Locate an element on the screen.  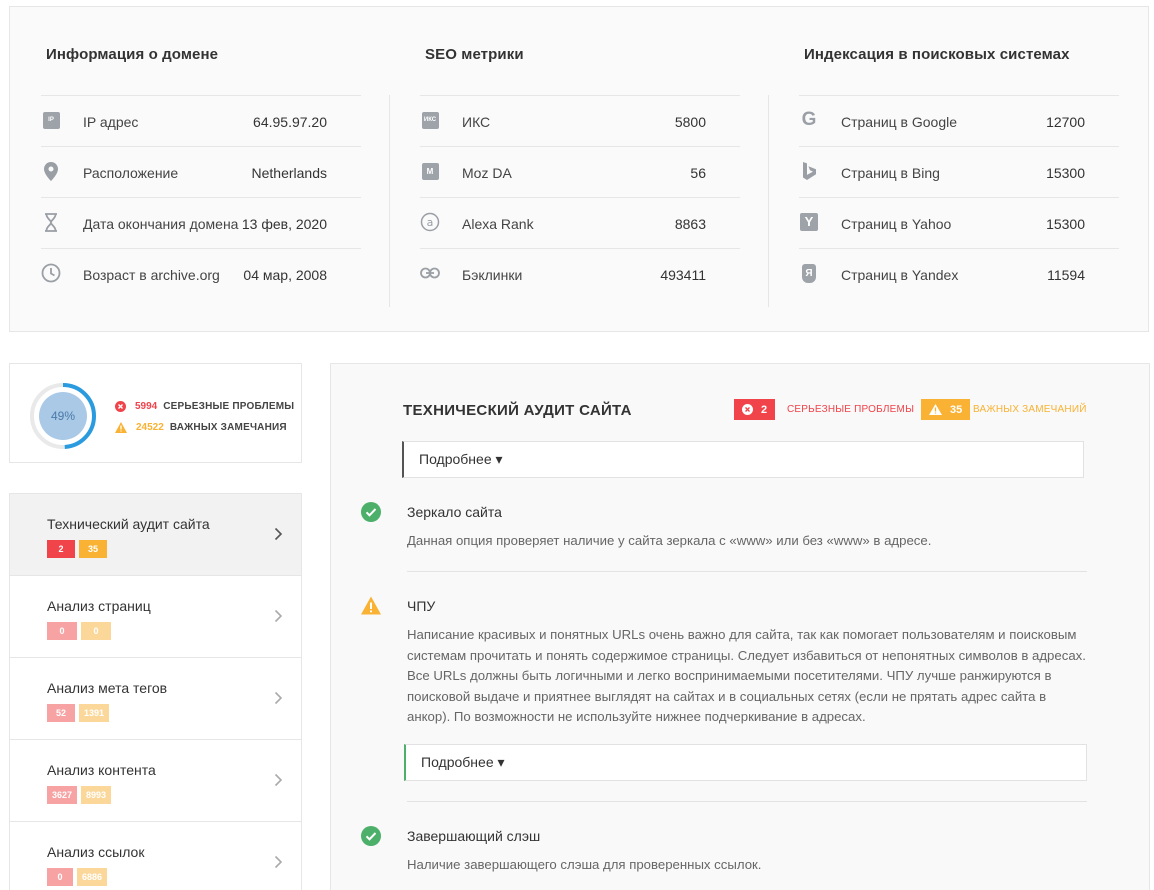
link-icon is located at coordinates (430, 273).